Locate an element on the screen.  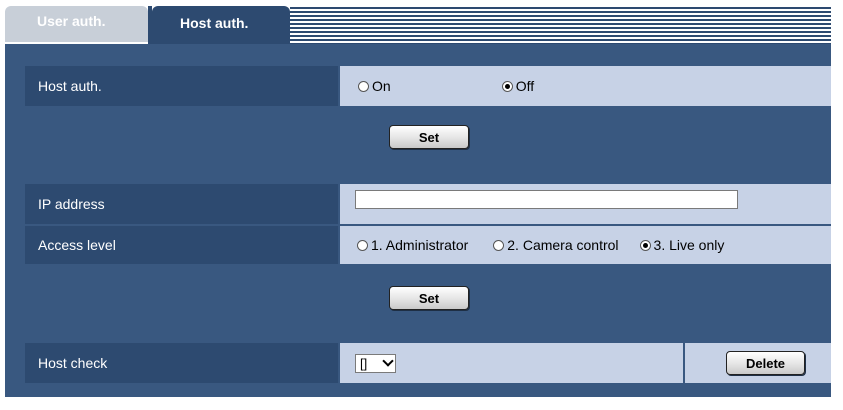
ip-address-row: IP address is located at coordinates (428, 204).